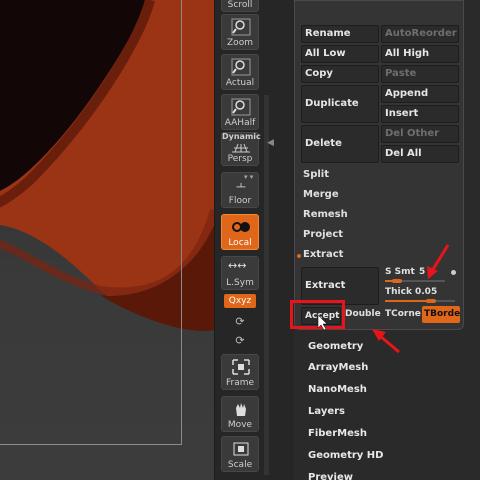 This screenshot has height=480, width=480. Describe the element at coordinates (240, 322) in the screenshot. I see `rotate-y-icon: ⟳` at that location.